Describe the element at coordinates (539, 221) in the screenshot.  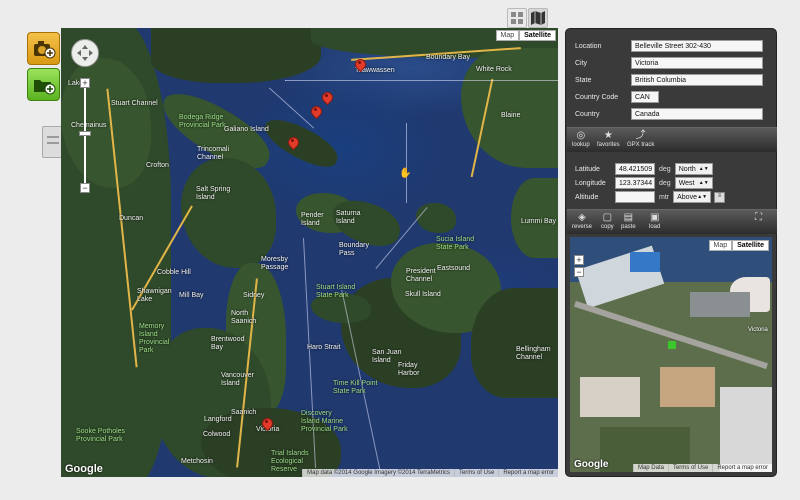
I see `label-lummi: Lummi Bay` at that location.